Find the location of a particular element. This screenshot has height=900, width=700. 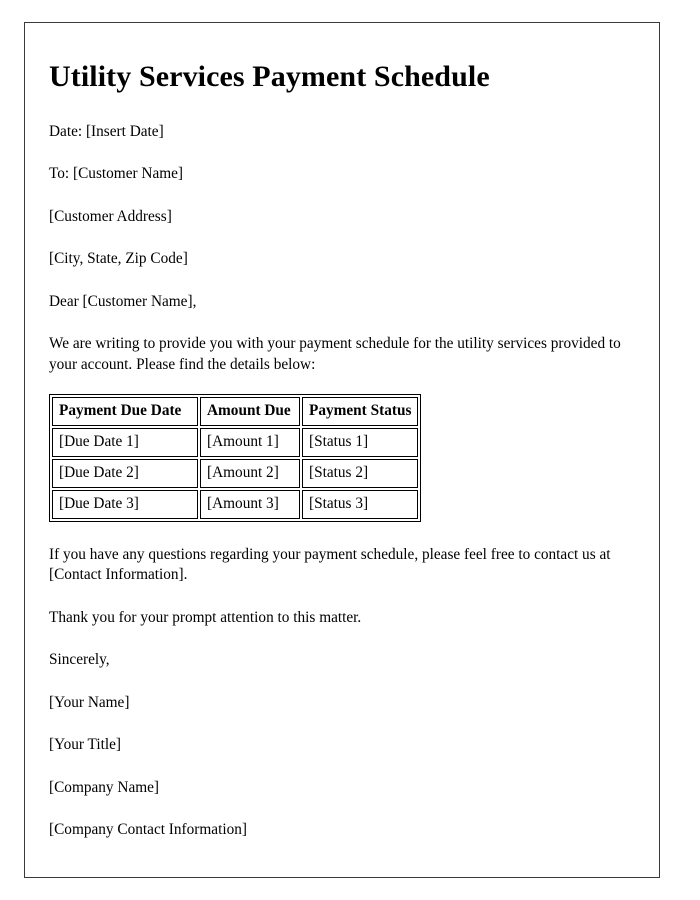

cell-amount: [Amount 3] is located at coordinates (250, 504).